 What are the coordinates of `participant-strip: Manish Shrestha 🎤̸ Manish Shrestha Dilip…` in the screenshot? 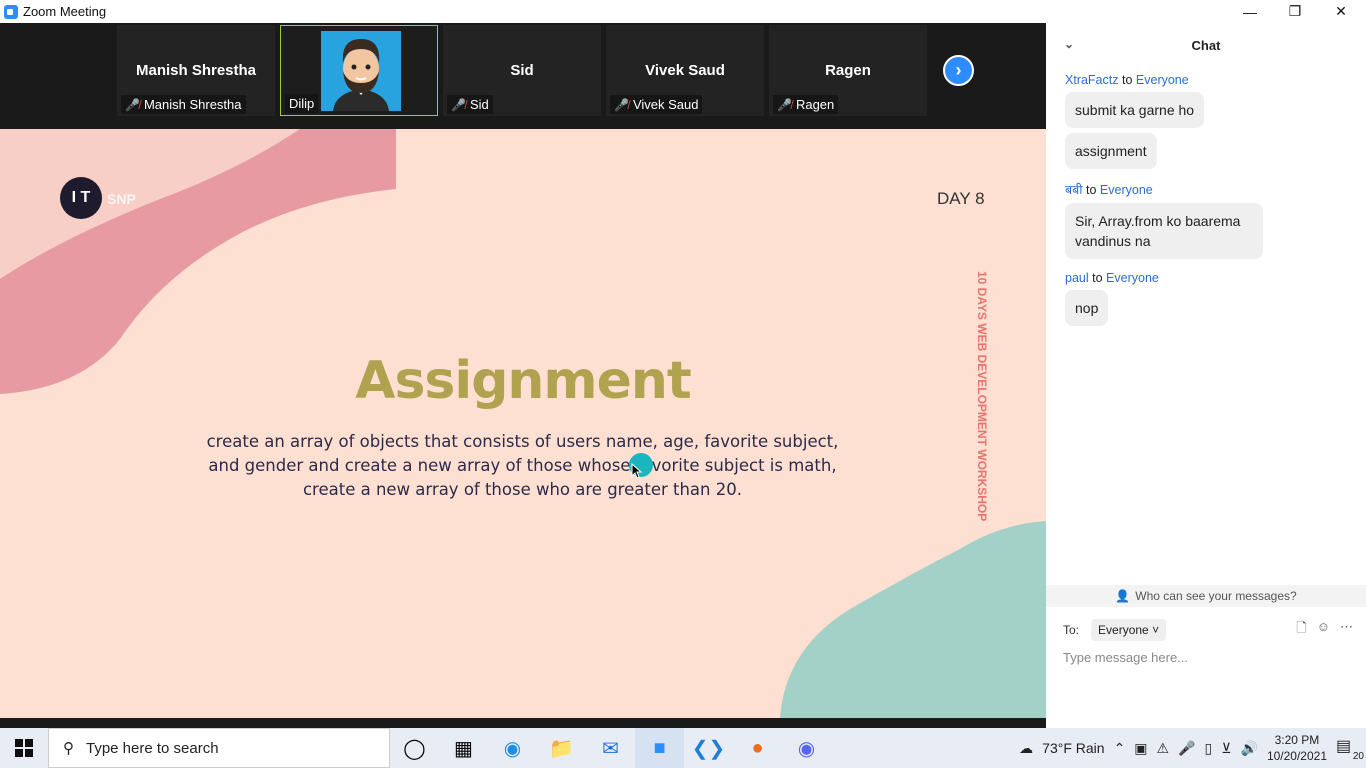 It's located at (523, 76).